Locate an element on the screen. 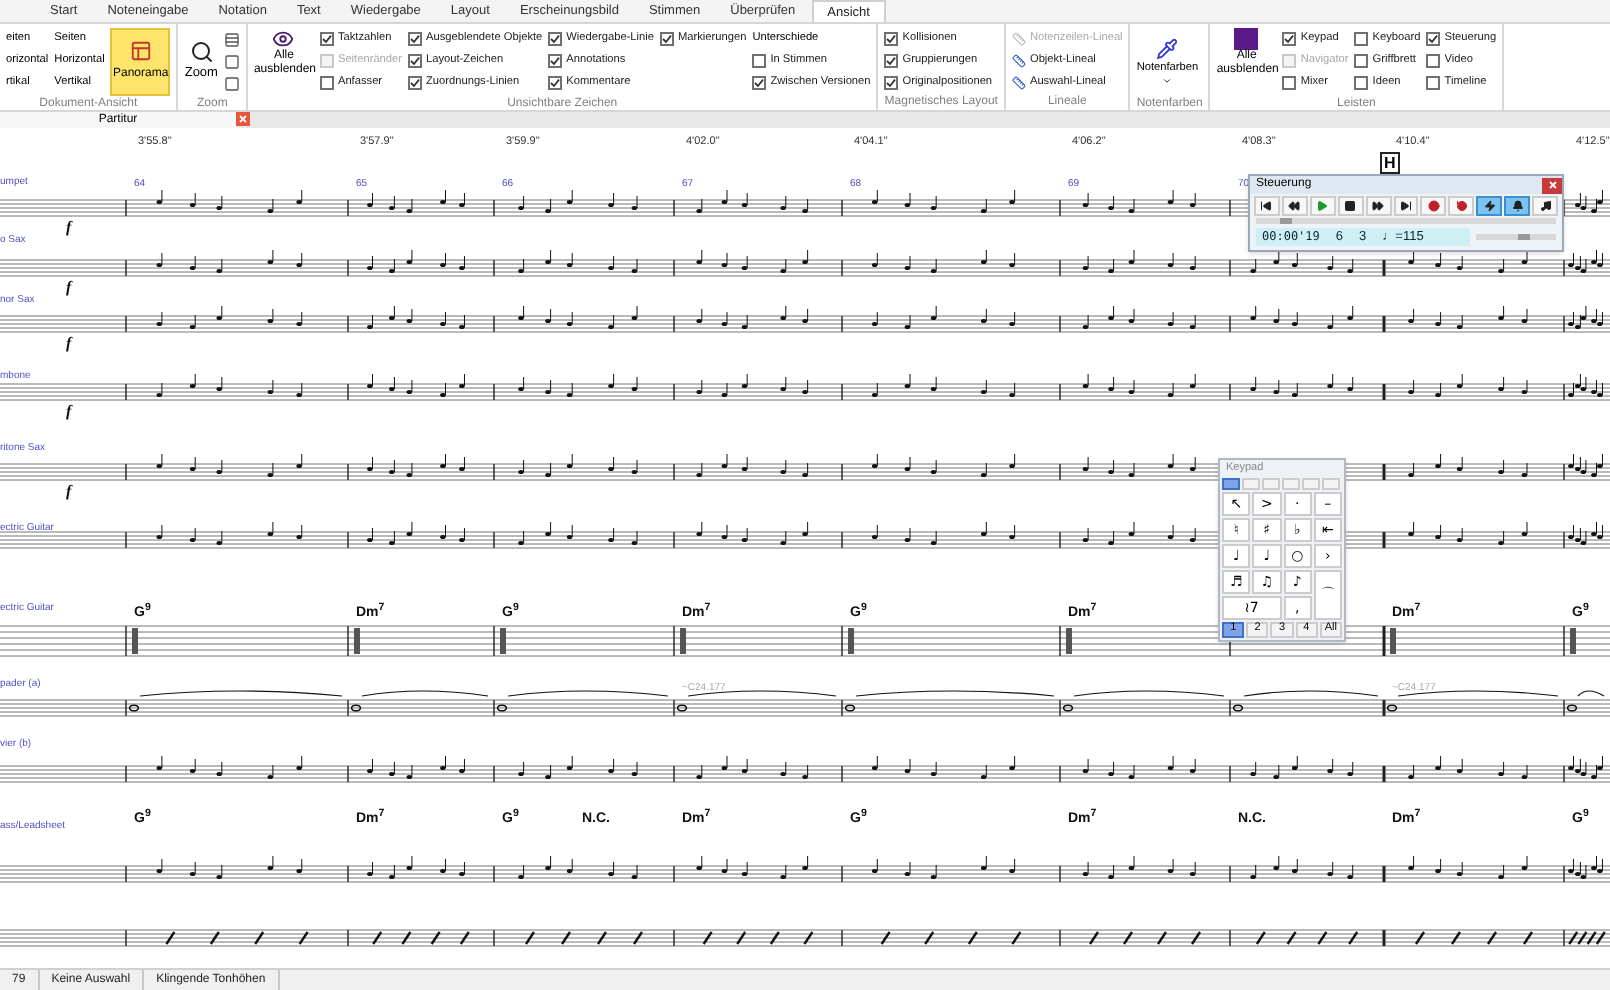 The width and height of the screenshot is (1610, 990). rewind-button is located at coordinates (1294, 206).